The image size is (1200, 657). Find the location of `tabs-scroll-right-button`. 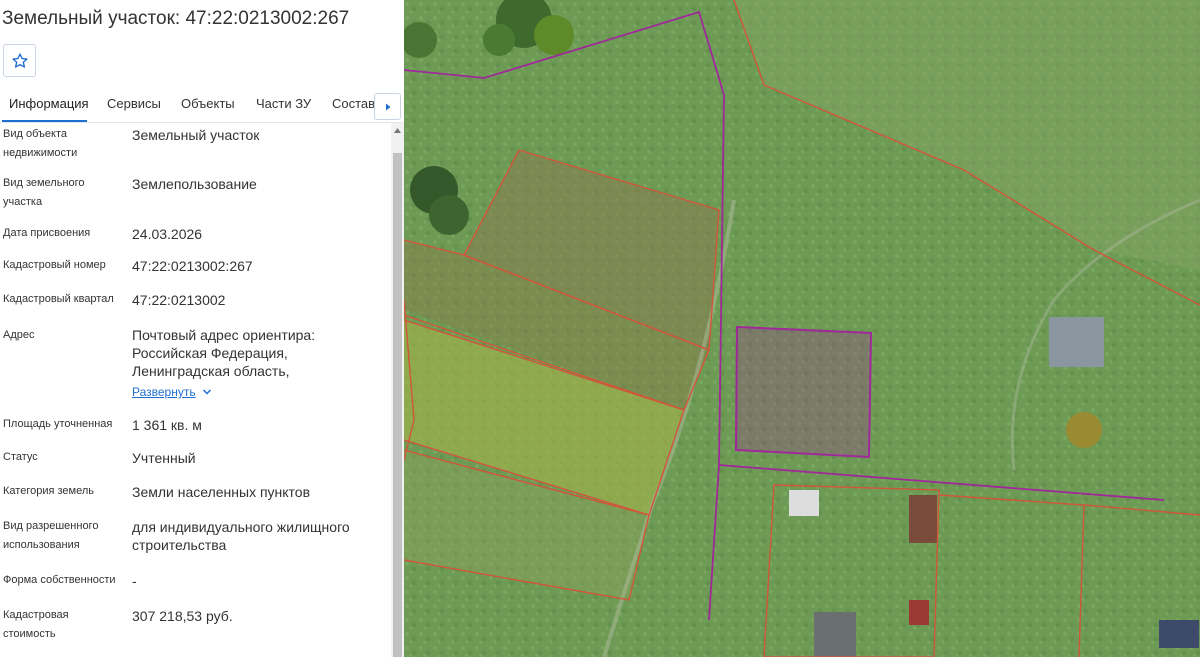

tabs-scroll-right-button is located at coordinates (387, 106).